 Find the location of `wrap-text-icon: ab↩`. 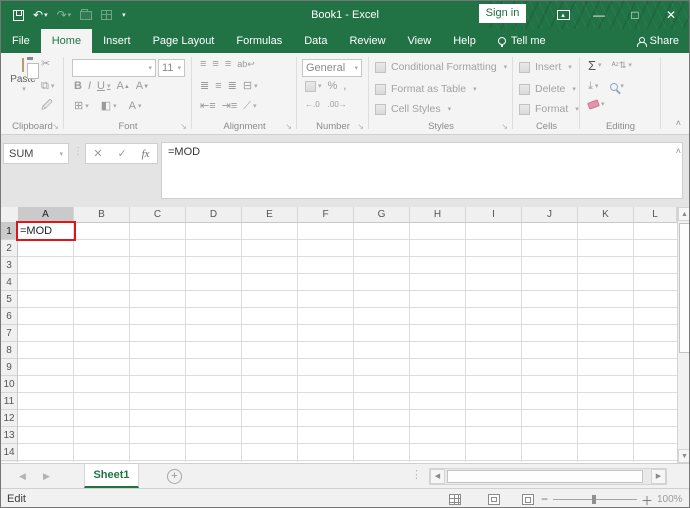

wrap-text-icon: ab↩ is located at coordinates (246, 64).